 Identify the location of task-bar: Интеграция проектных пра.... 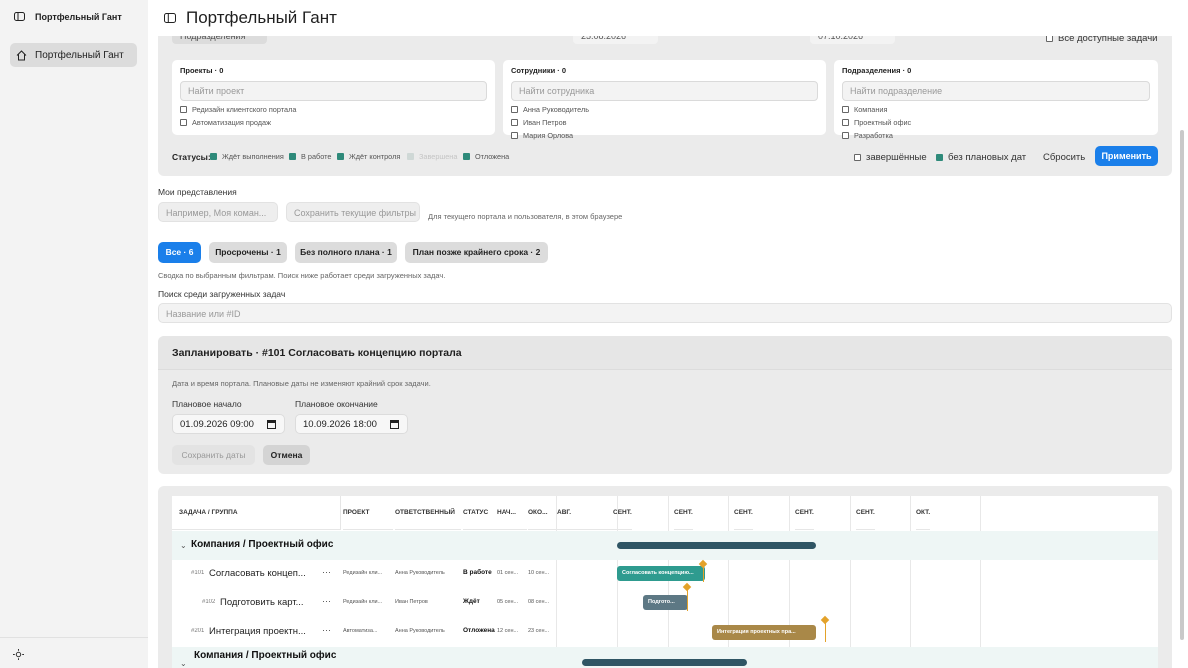
(764, 632).